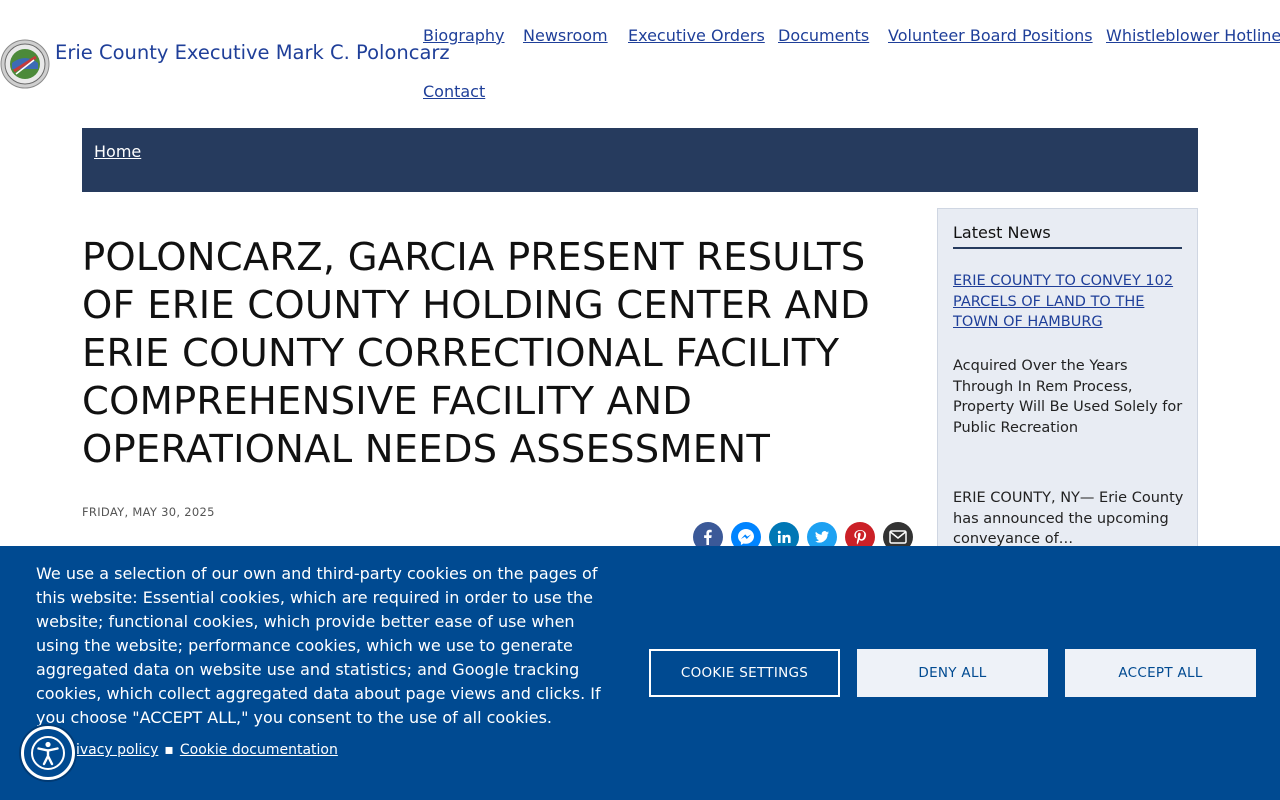  I want to click on twitter-icon, so click(822, 537).